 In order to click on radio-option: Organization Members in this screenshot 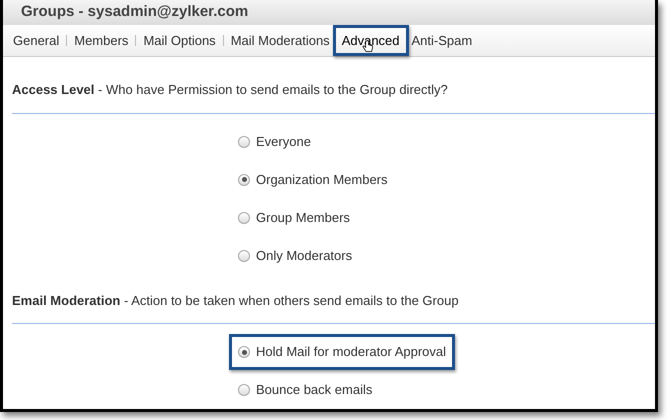, I will do `click(312, 180)`.